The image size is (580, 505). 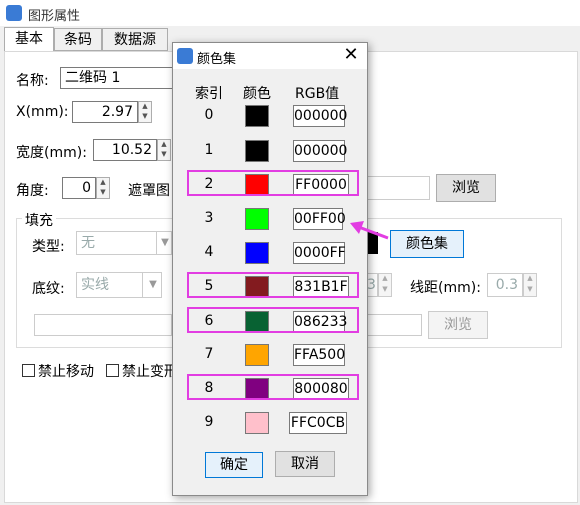 What do you see at coordinates (319, 219) in the screenshot?
I see `rgb-value-input: 00FF00` at bounding box center [319, 219].